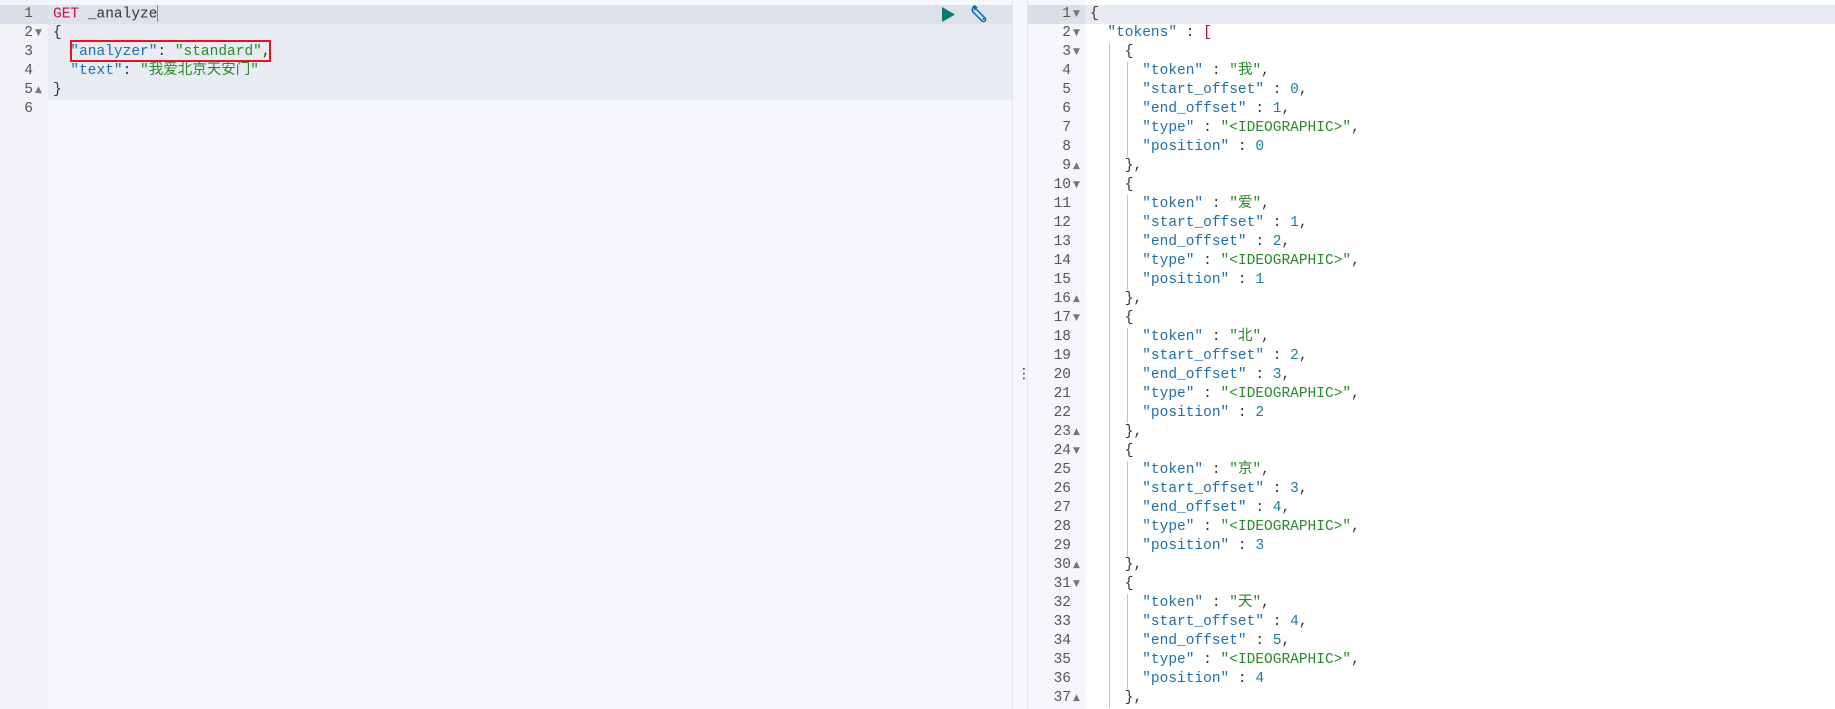 This screenshot has width=1835, height=709. Describe the element at coordinates (1062, 185) in the screenshot. I see `line-number: 10` at that location.